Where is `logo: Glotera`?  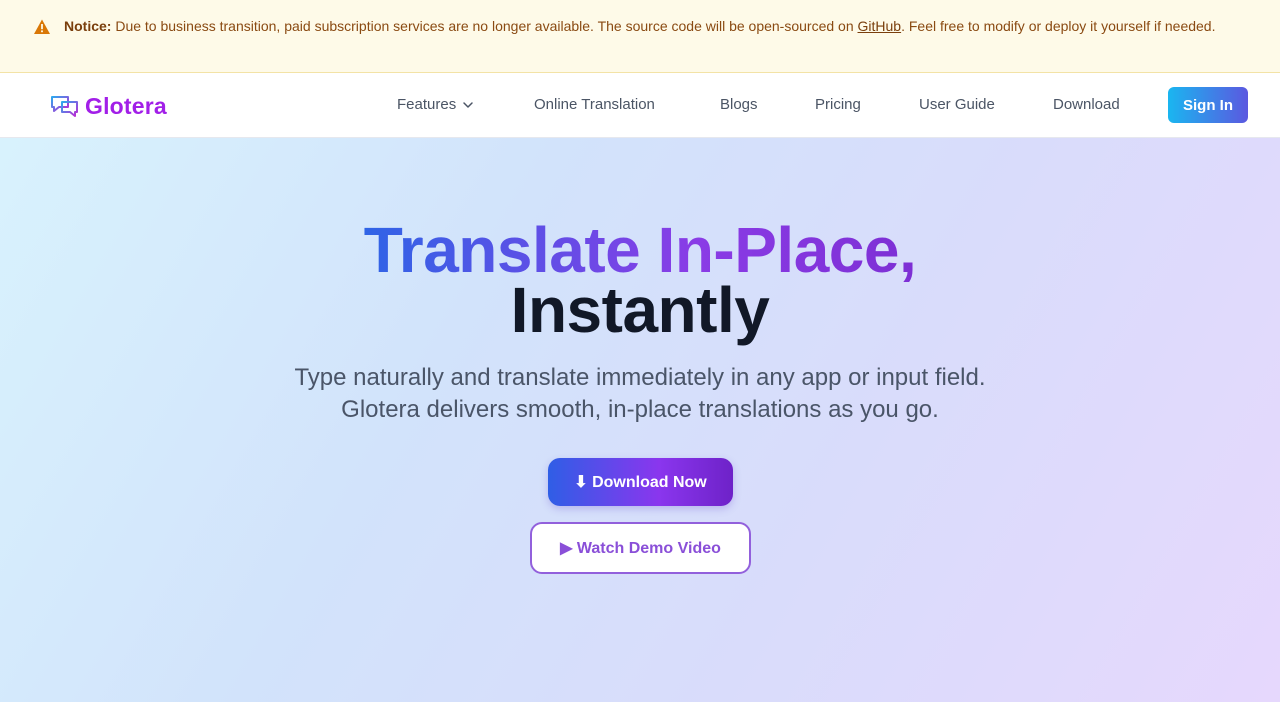 logo: Glotera is located at coordinates (108, 106).